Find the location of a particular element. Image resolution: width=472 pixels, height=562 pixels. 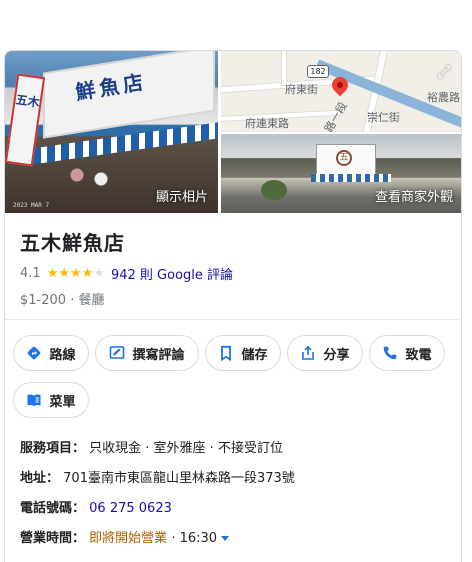

reviews-link: 942 則 Google 評論 is located at coordinates (172, 273).